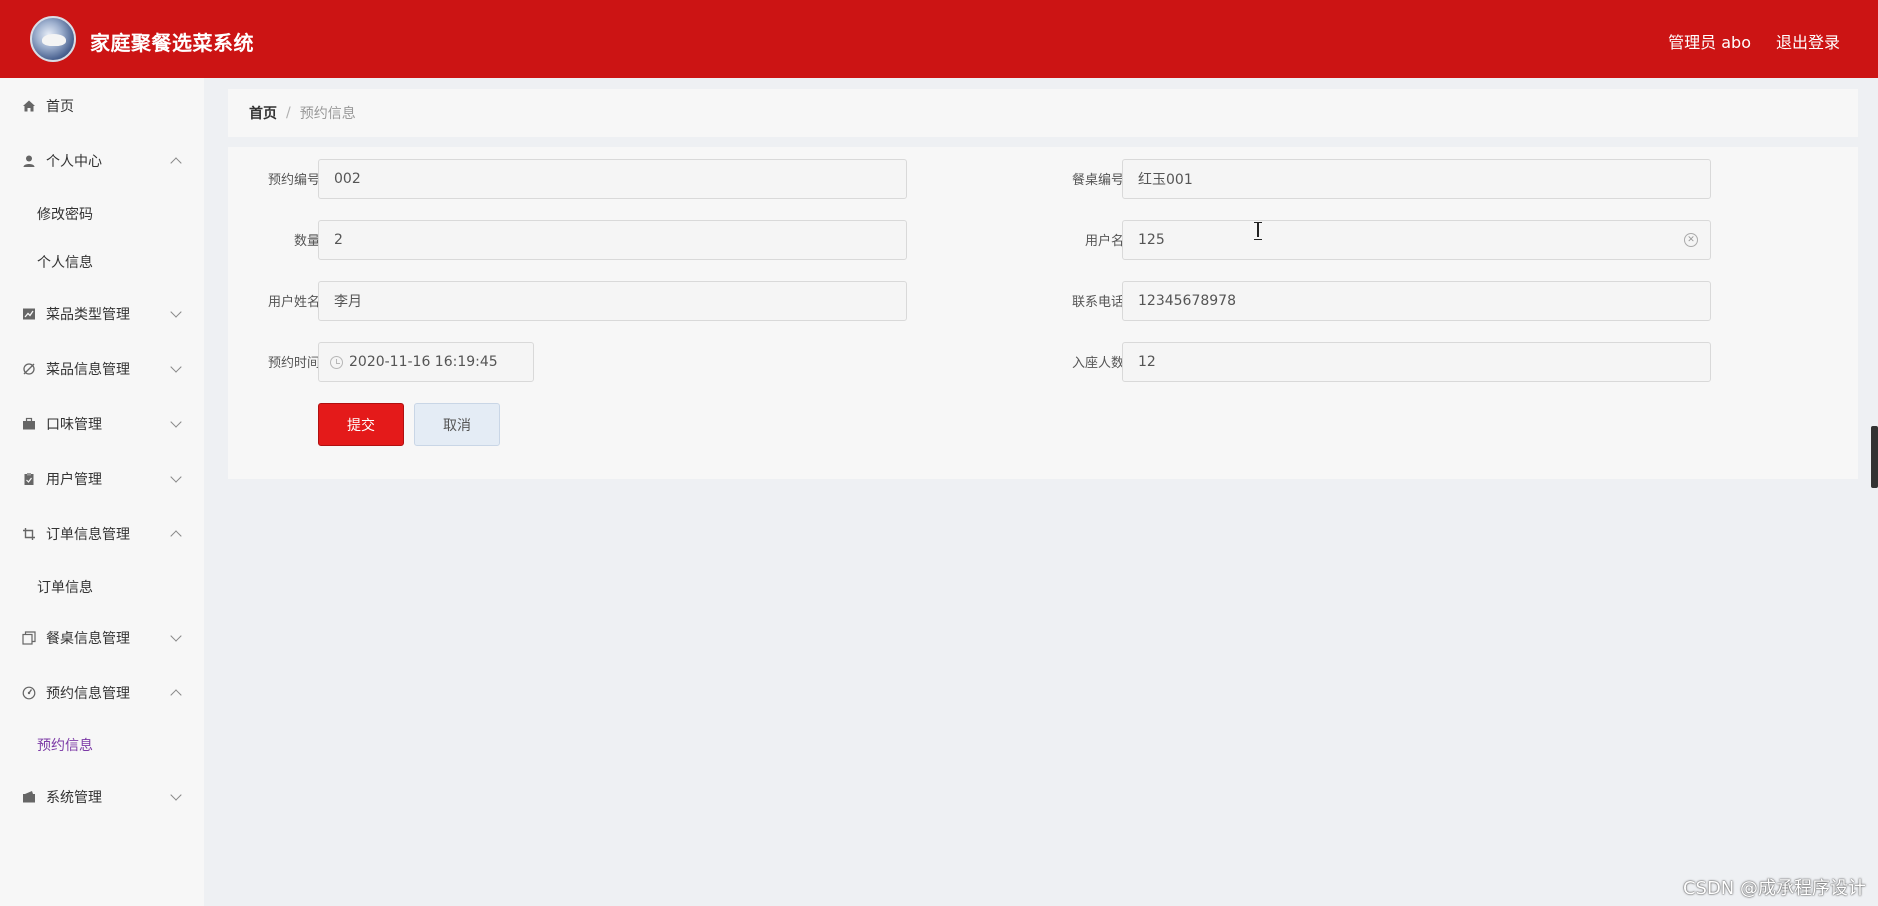  I want to click on sidebar-item-label: 餐桌信息管理, so click(88, 639).